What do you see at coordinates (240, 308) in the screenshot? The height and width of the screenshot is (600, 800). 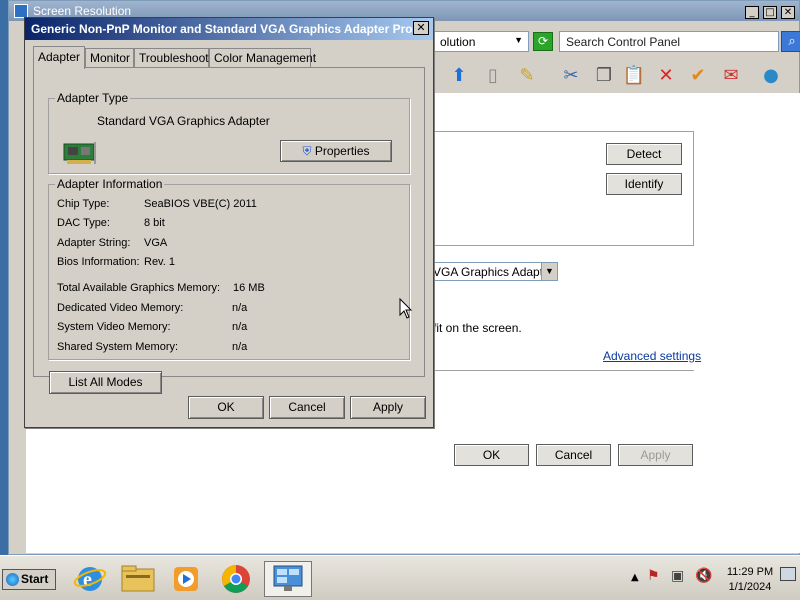 I see `dedicated-memory-value: n/a` at bounding box center [240, 308].